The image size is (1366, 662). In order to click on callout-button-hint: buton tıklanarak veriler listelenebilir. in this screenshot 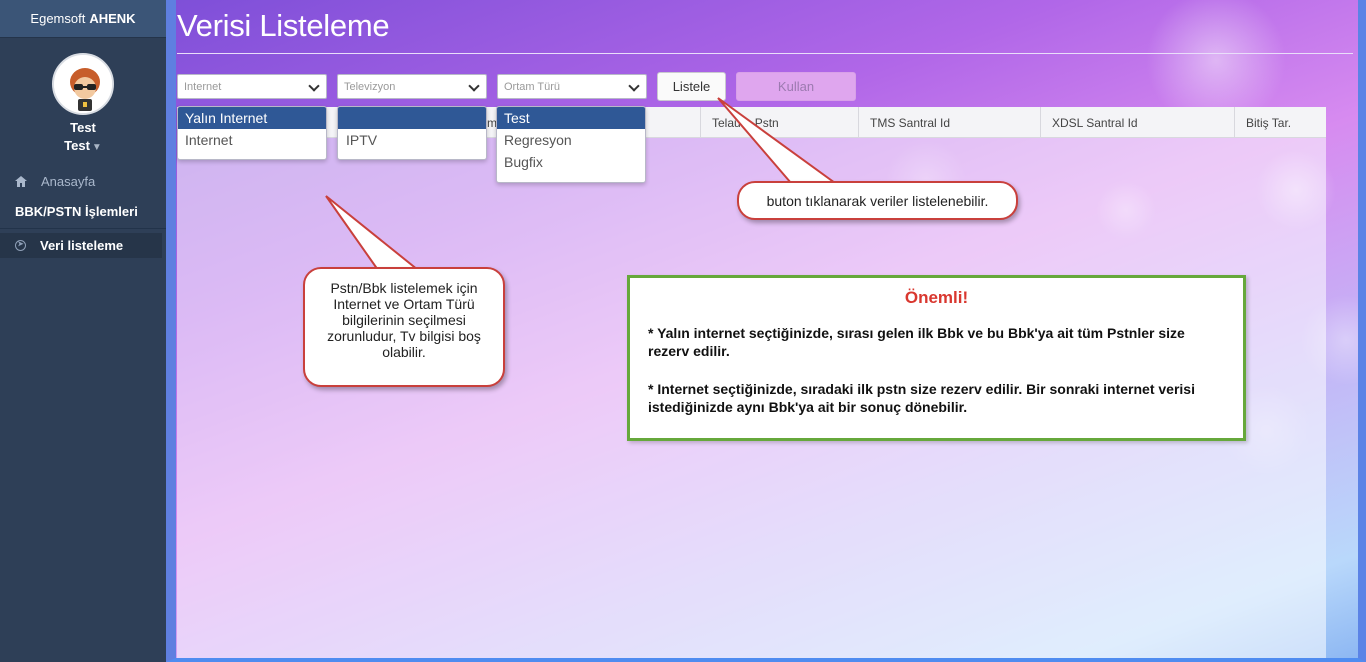, I will do `click(877, 200)`.